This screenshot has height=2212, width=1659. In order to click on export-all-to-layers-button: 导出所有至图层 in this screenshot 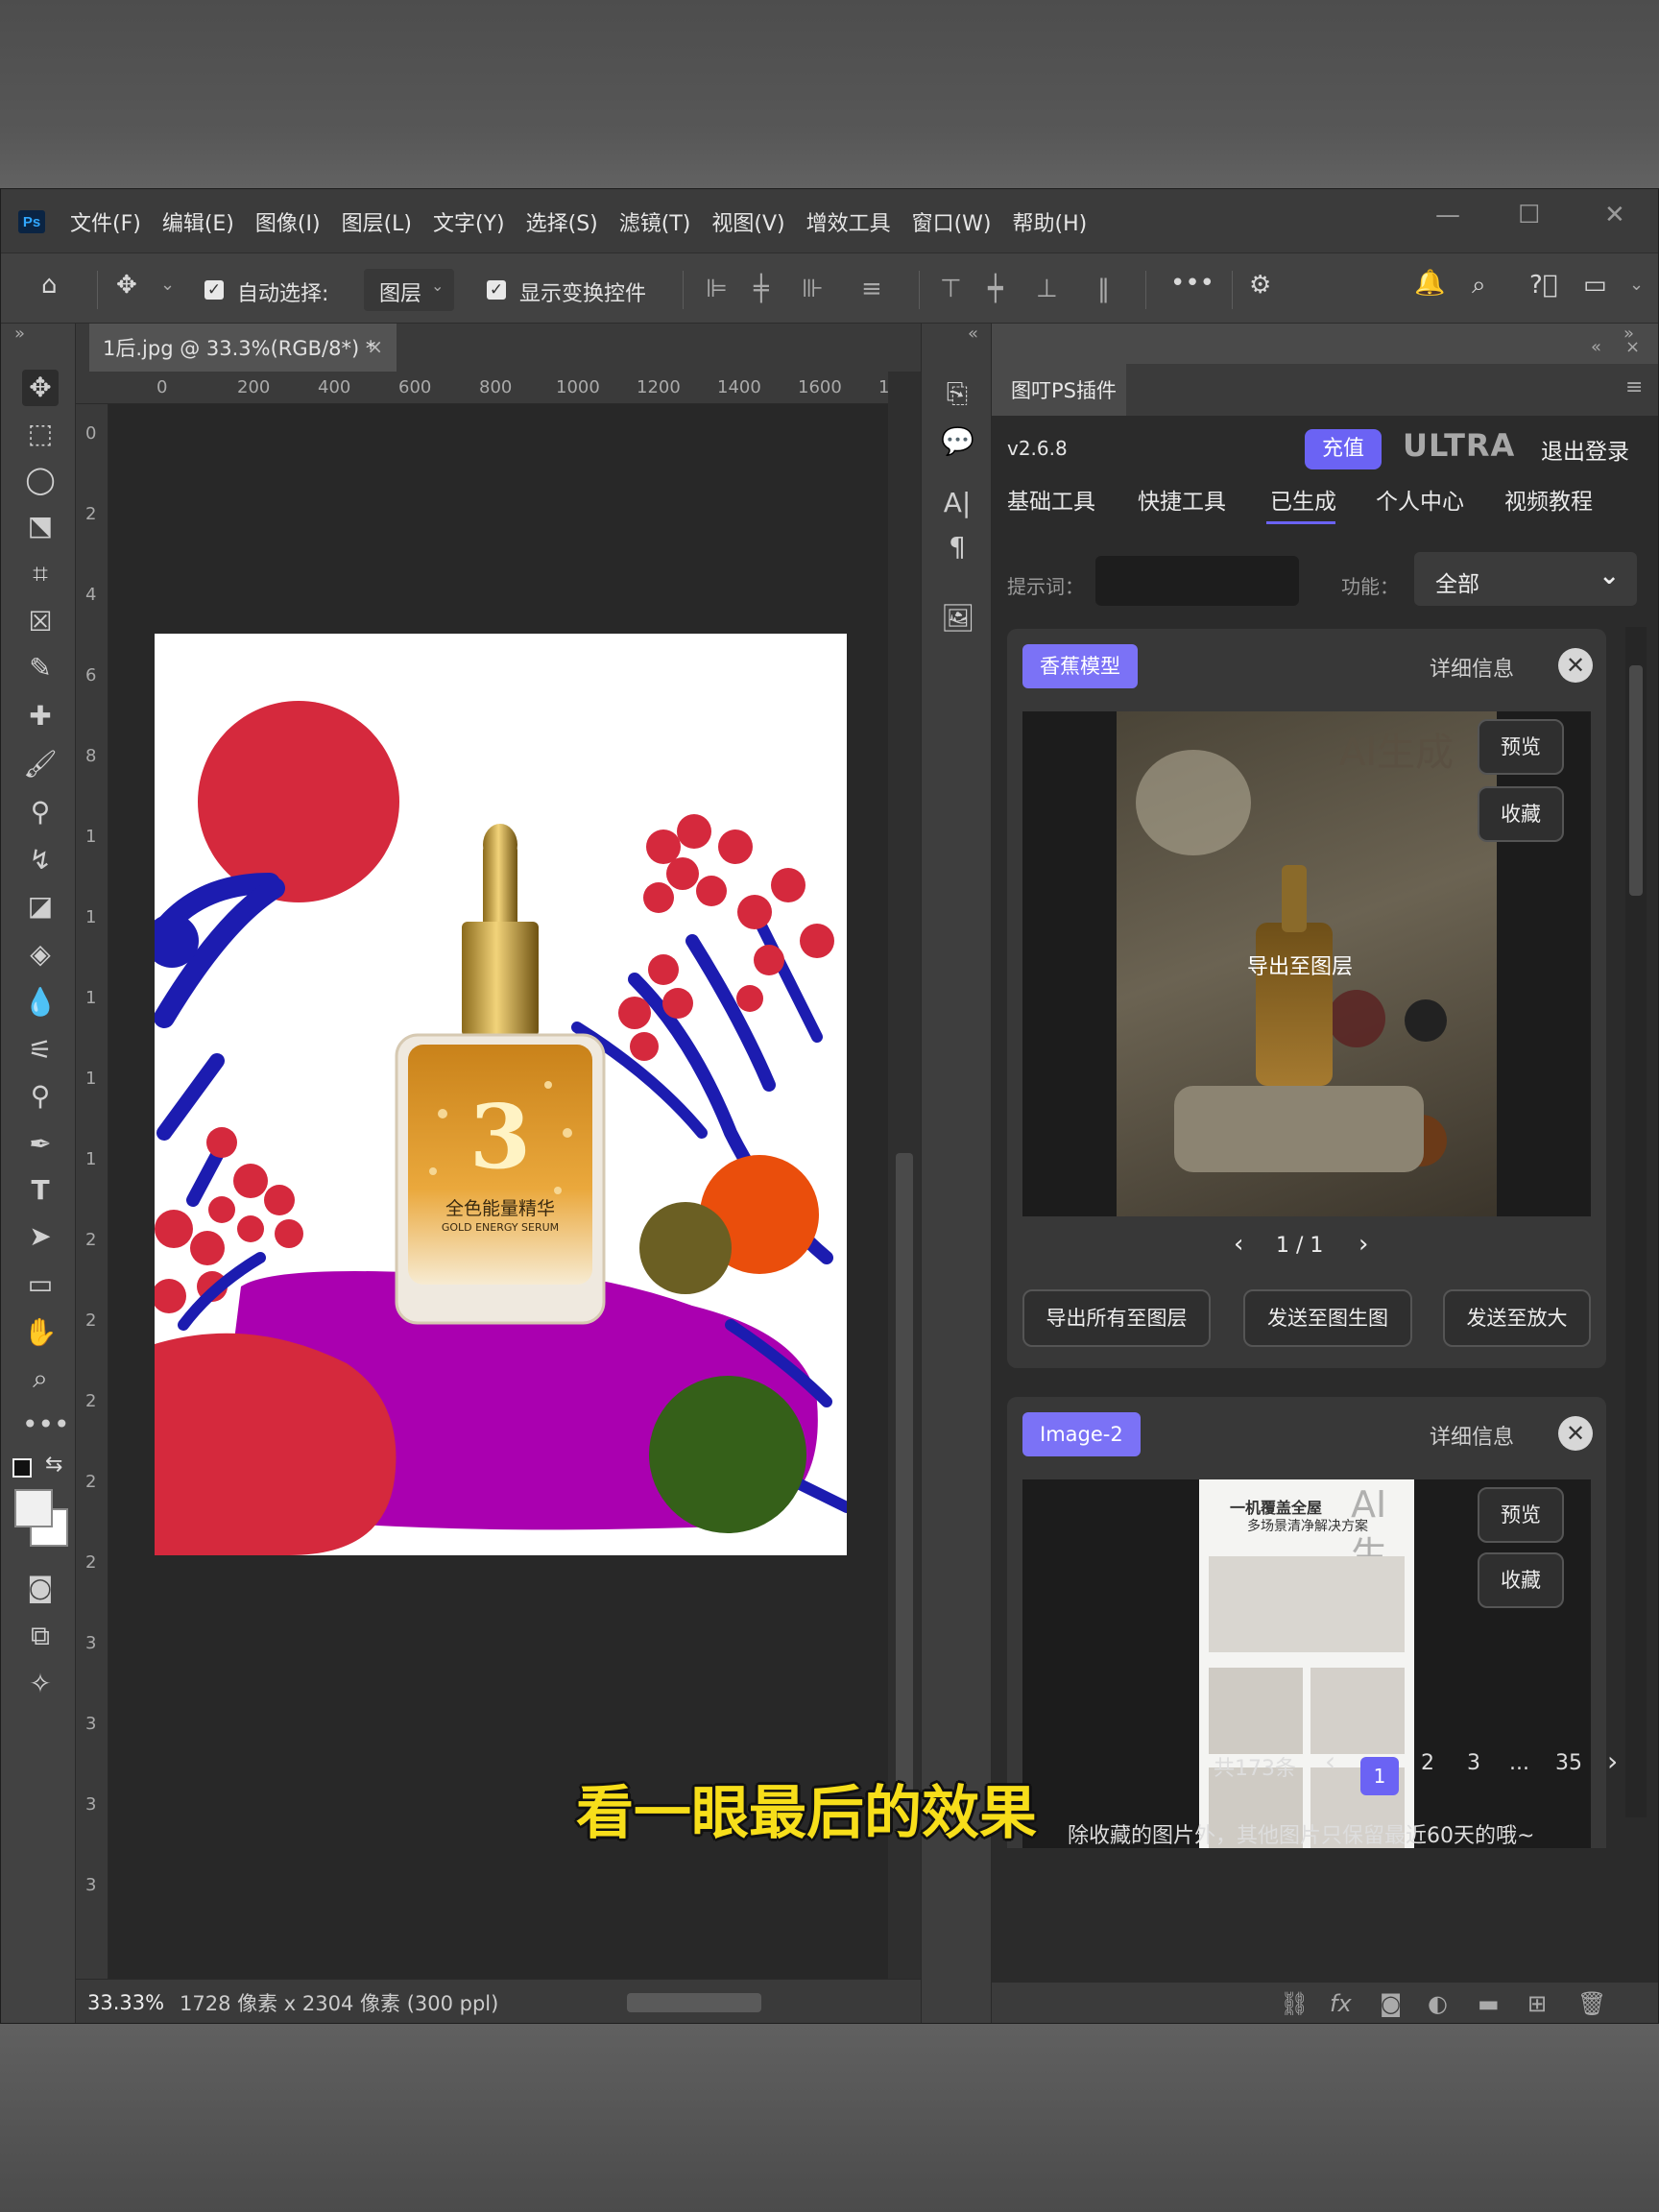, I will do `click(1116, 1318)`.